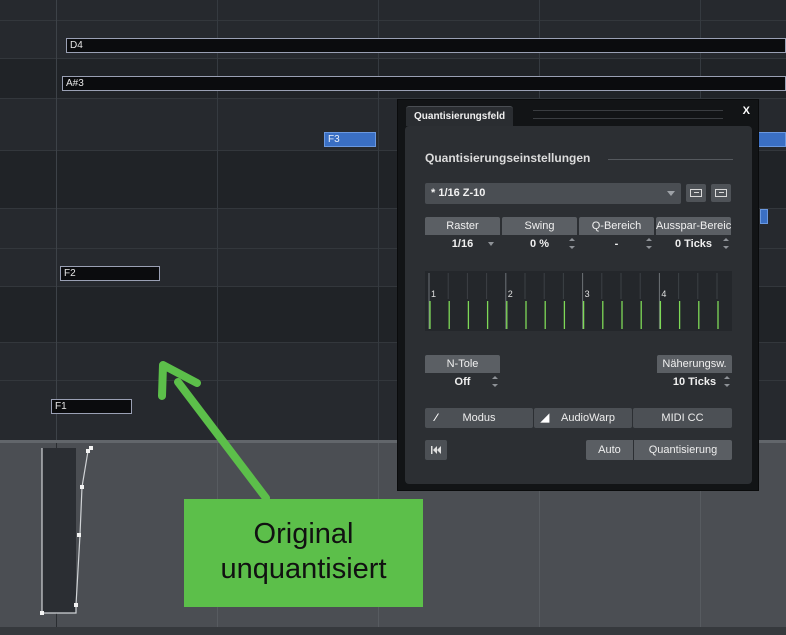 The width and height of the screenshot is (786, 635). Describe the element at coordinates (693, 226) in the screenshot. I see `param-label: Ausspar-Bereich` at that location.